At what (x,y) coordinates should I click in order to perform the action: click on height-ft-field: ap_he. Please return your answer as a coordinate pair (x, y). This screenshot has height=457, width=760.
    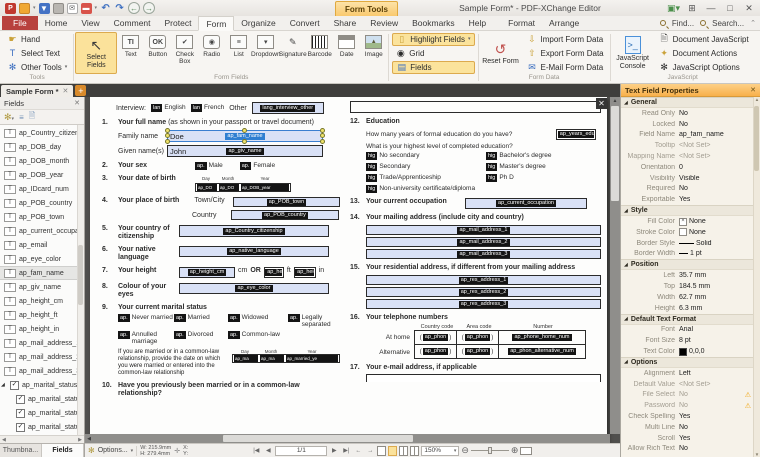
    Looking at the image, I should click on (273, 272).